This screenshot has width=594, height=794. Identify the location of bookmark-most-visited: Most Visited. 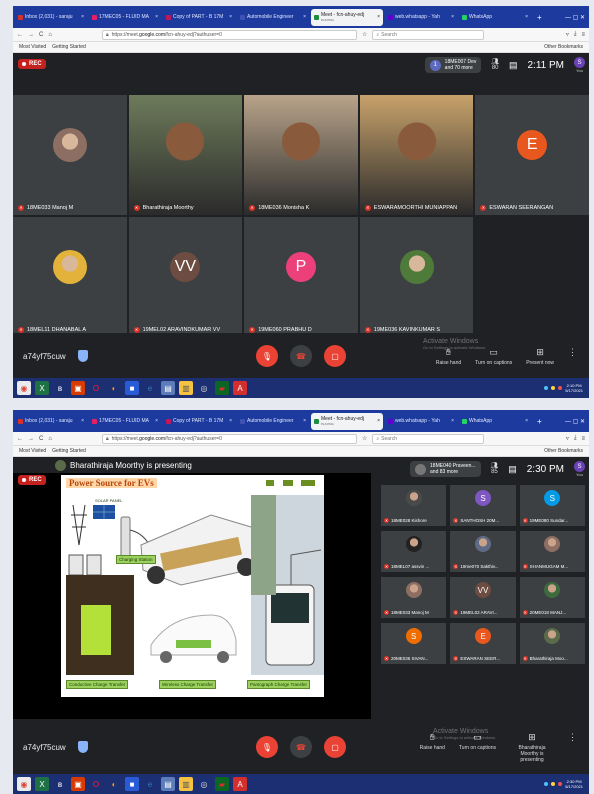
(32, 451).